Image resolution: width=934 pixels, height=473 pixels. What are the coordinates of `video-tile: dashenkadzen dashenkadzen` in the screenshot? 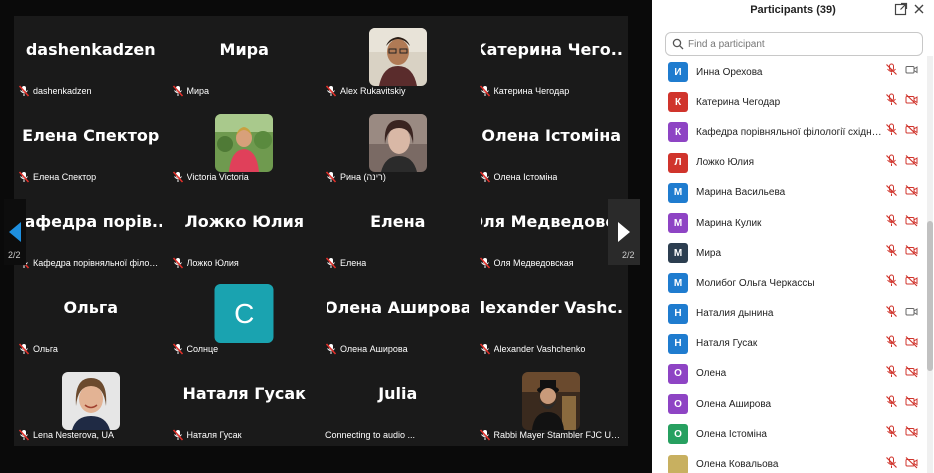 It's located at (91, 59).